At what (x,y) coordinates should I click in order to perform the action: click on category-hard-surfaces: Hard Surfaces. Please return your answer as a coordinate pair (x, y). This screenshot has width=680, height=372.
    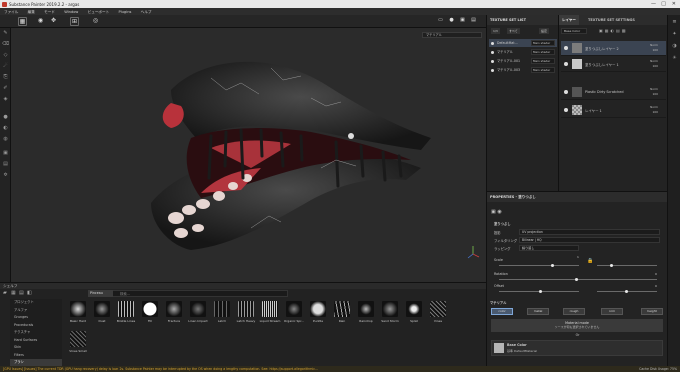
    Looking at the image, I should click on (36, 341).